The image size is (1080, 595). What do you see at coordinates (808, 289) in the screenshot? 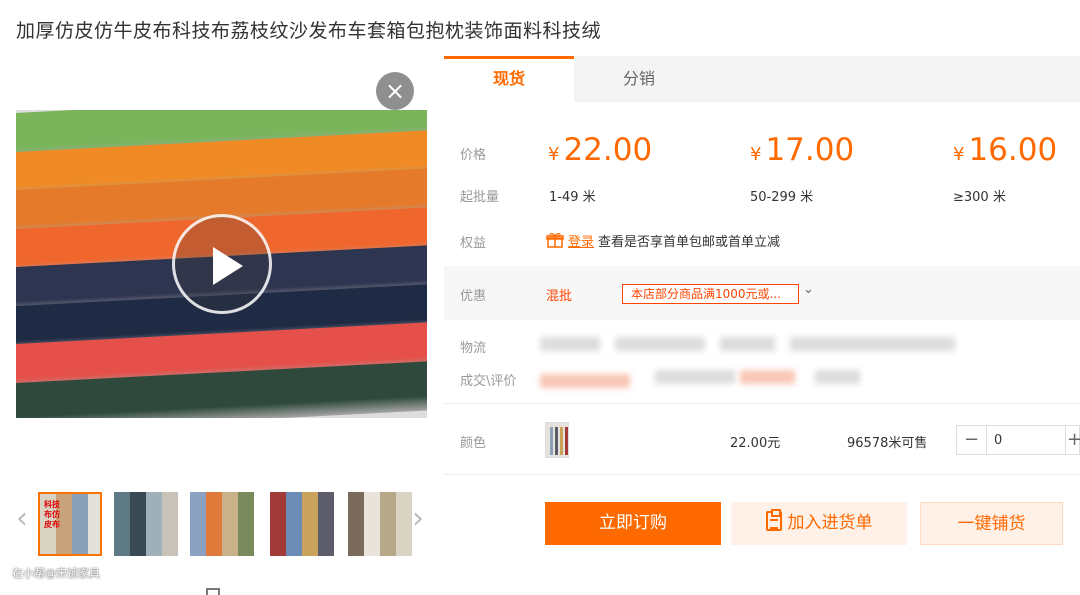
I see `chevron-down-icon: ⌄` at bounding box center [808, 289].